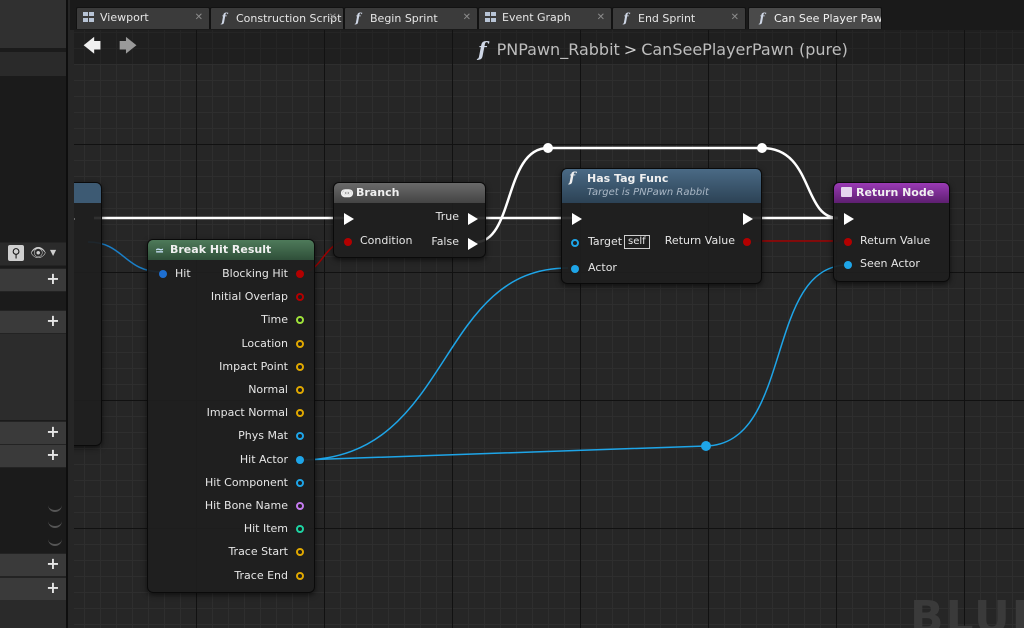 This screenshot has width=1024, height=628. What do you see at coordinates (545, 18) in the screenshot?
I see `tab-event-graph: Event Graph ✕` at bounding box center [545, 18].